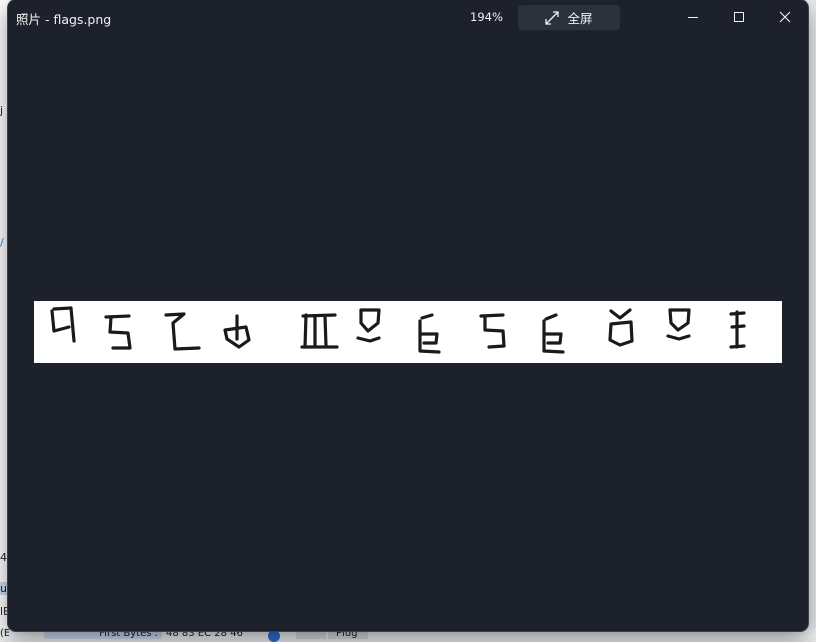 The height and width of the screenshot is (642, 816). What do you see at coordinates (486, 17) in the screenshot?
I see `zoom-level: 194%` at bounding box center [486, 17].